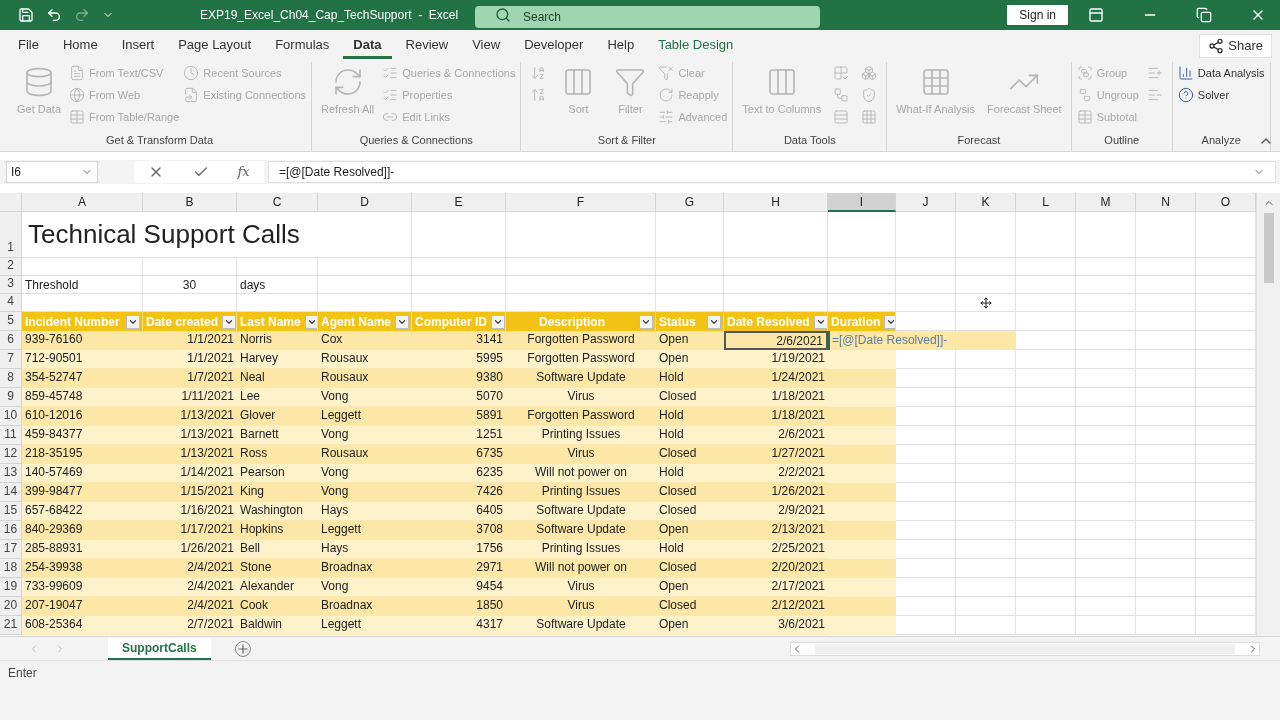 The height and width of the screenshot is (720, 1280). What do you see at coordinates (690, 202) in the screenshot?
I see `column-header: G` at bounding box center [690, 202].